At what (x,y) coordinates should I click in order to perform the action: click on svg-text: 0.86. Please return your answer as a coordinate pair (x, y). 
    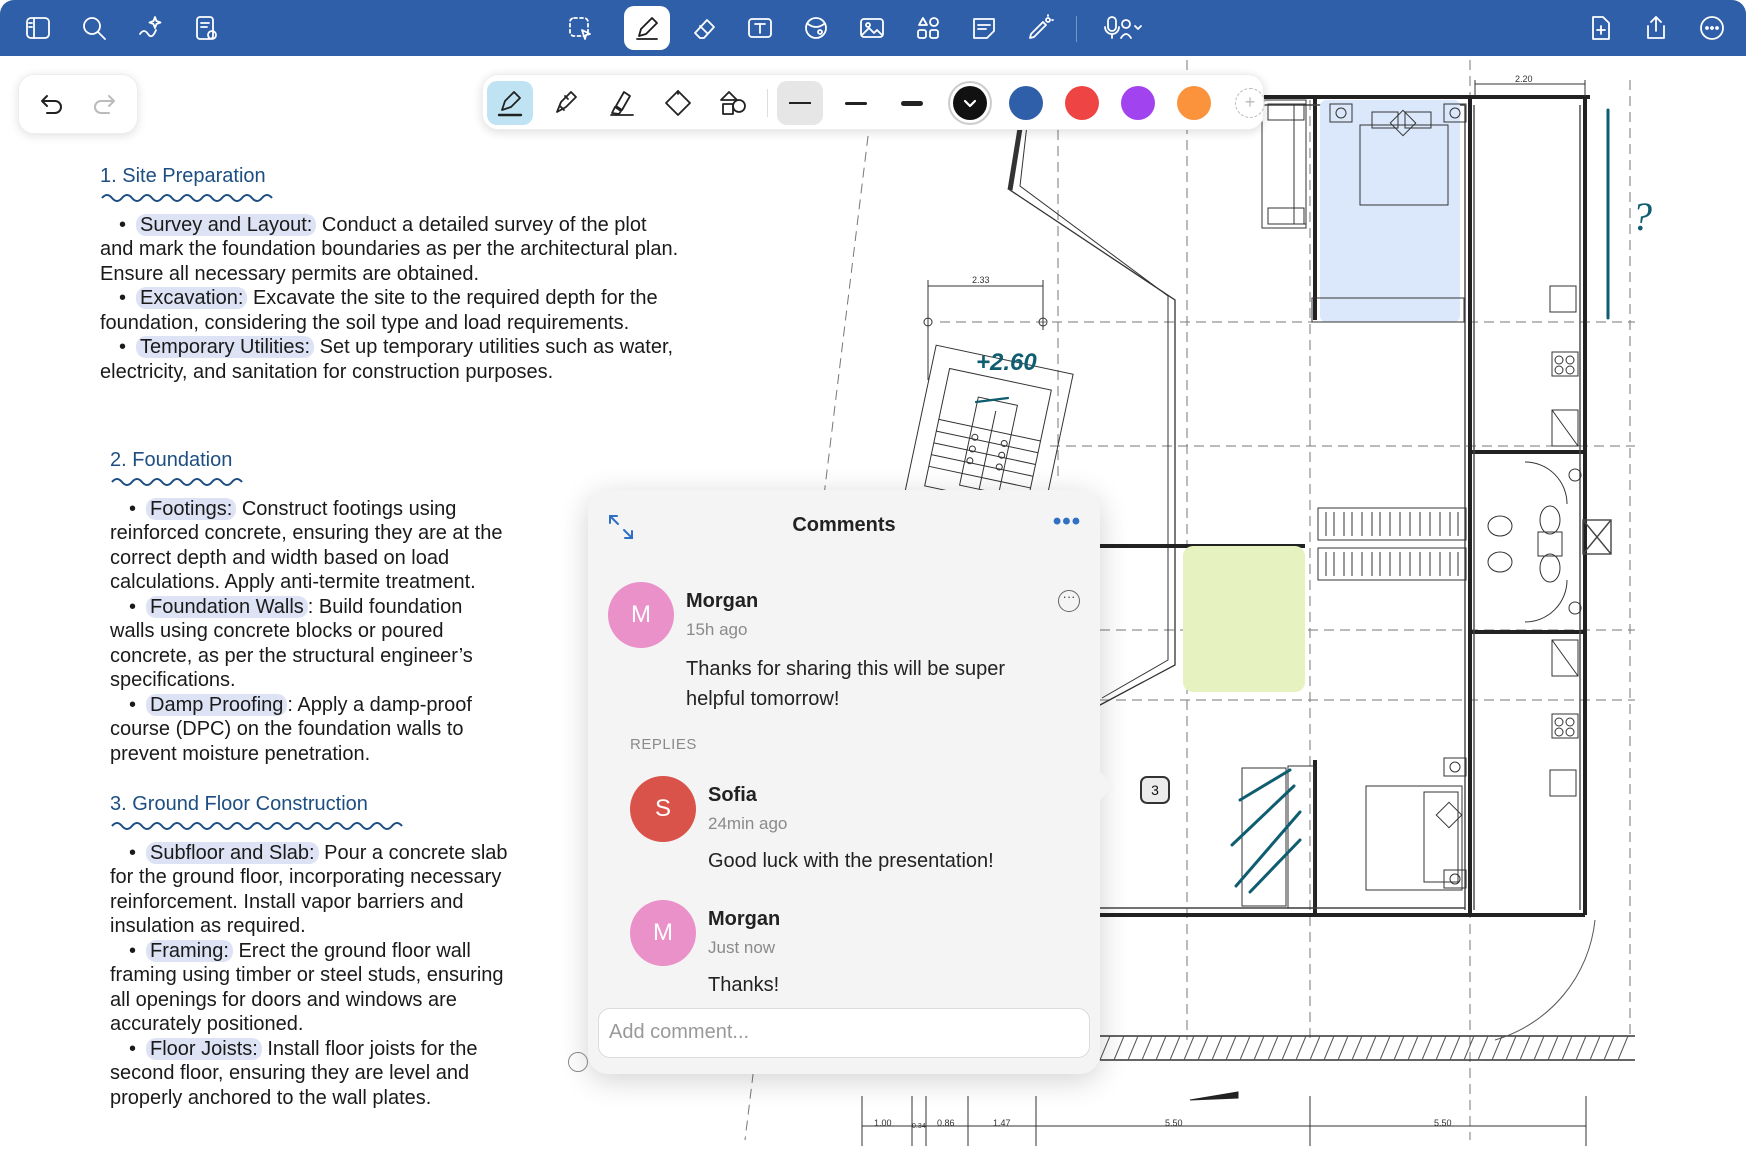
    Looking at the image, I should click on (946, 1123).